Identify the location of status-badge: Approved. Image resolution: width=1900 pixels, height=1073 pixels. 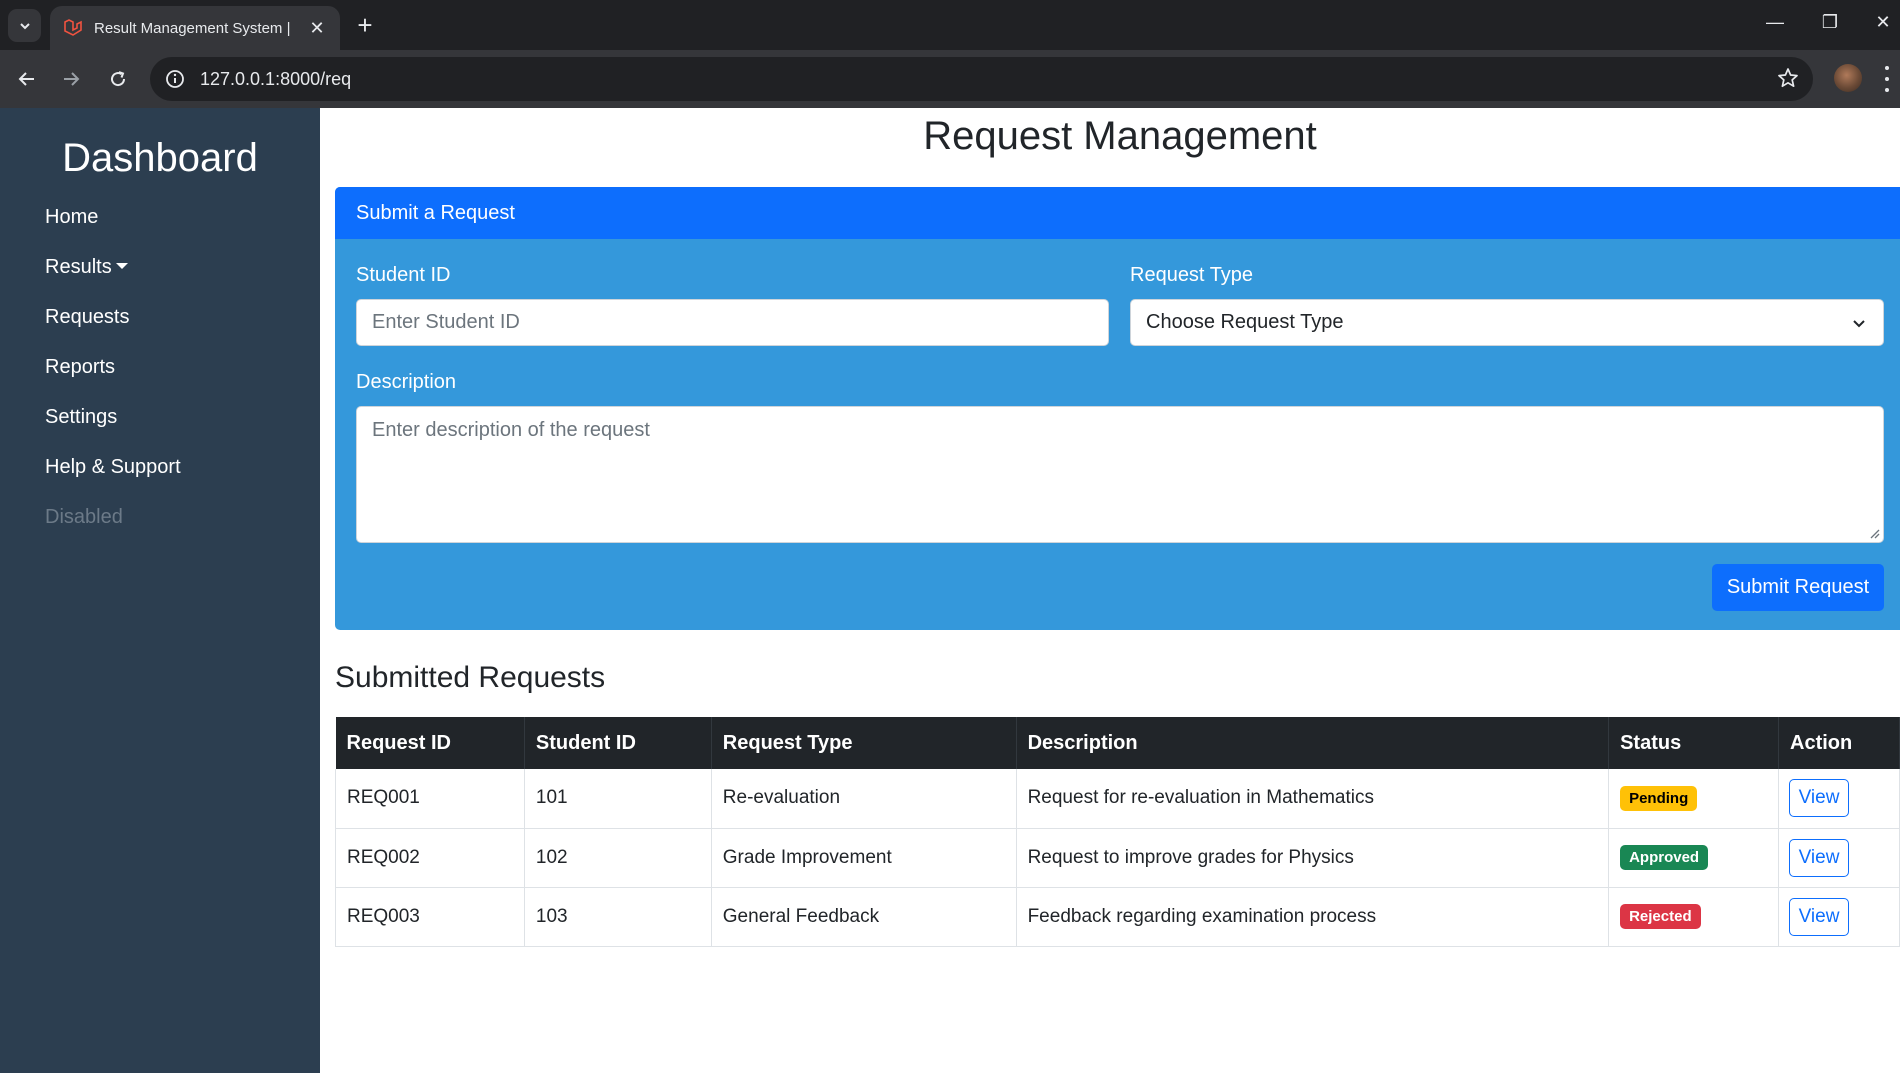
(1664, 857).